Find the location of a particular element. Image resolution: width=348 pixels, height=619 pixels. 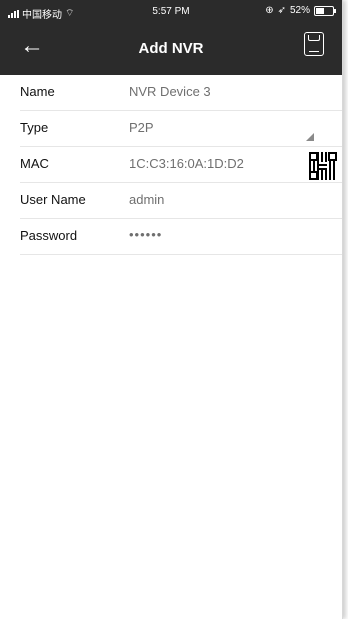

username-field: admin is located at coordinates (146, 199).